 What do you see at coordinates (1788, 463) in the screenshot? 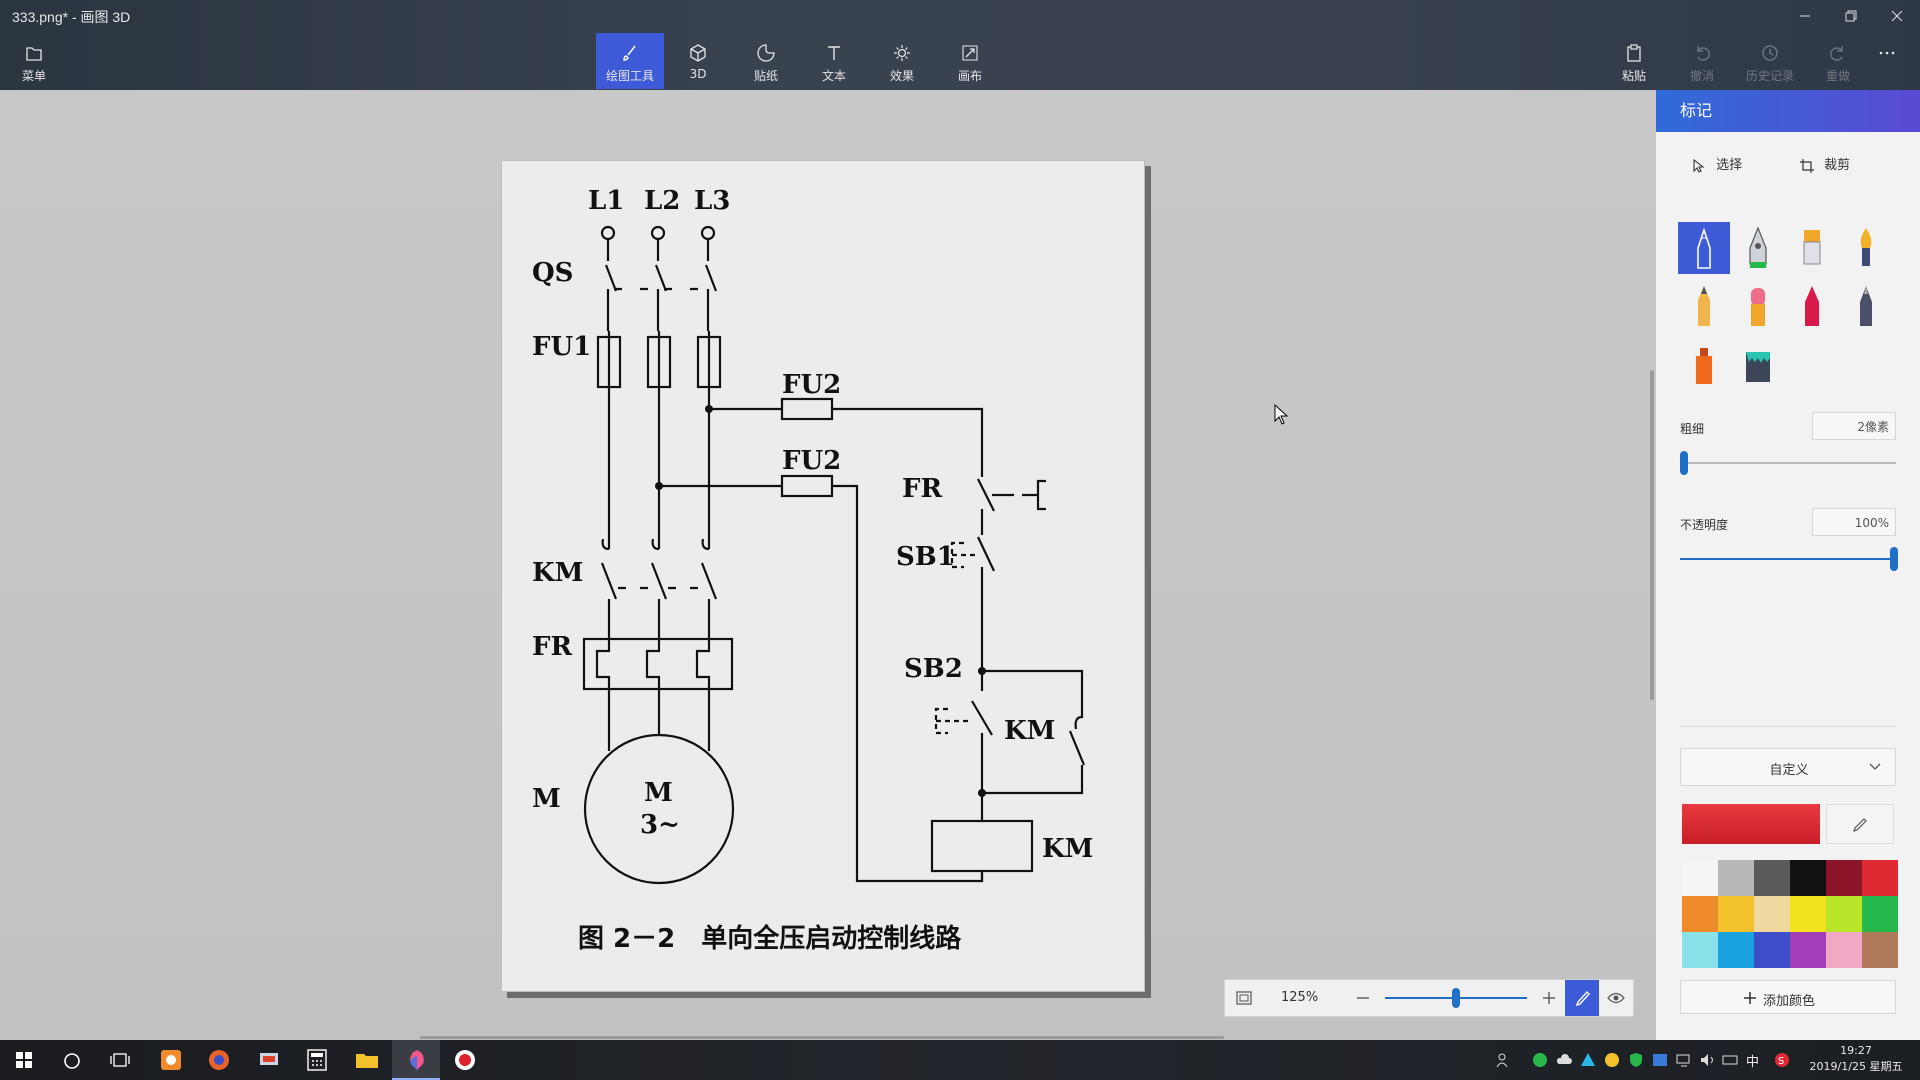
I see `thickness-slider` at bounding box center [1788, 463].